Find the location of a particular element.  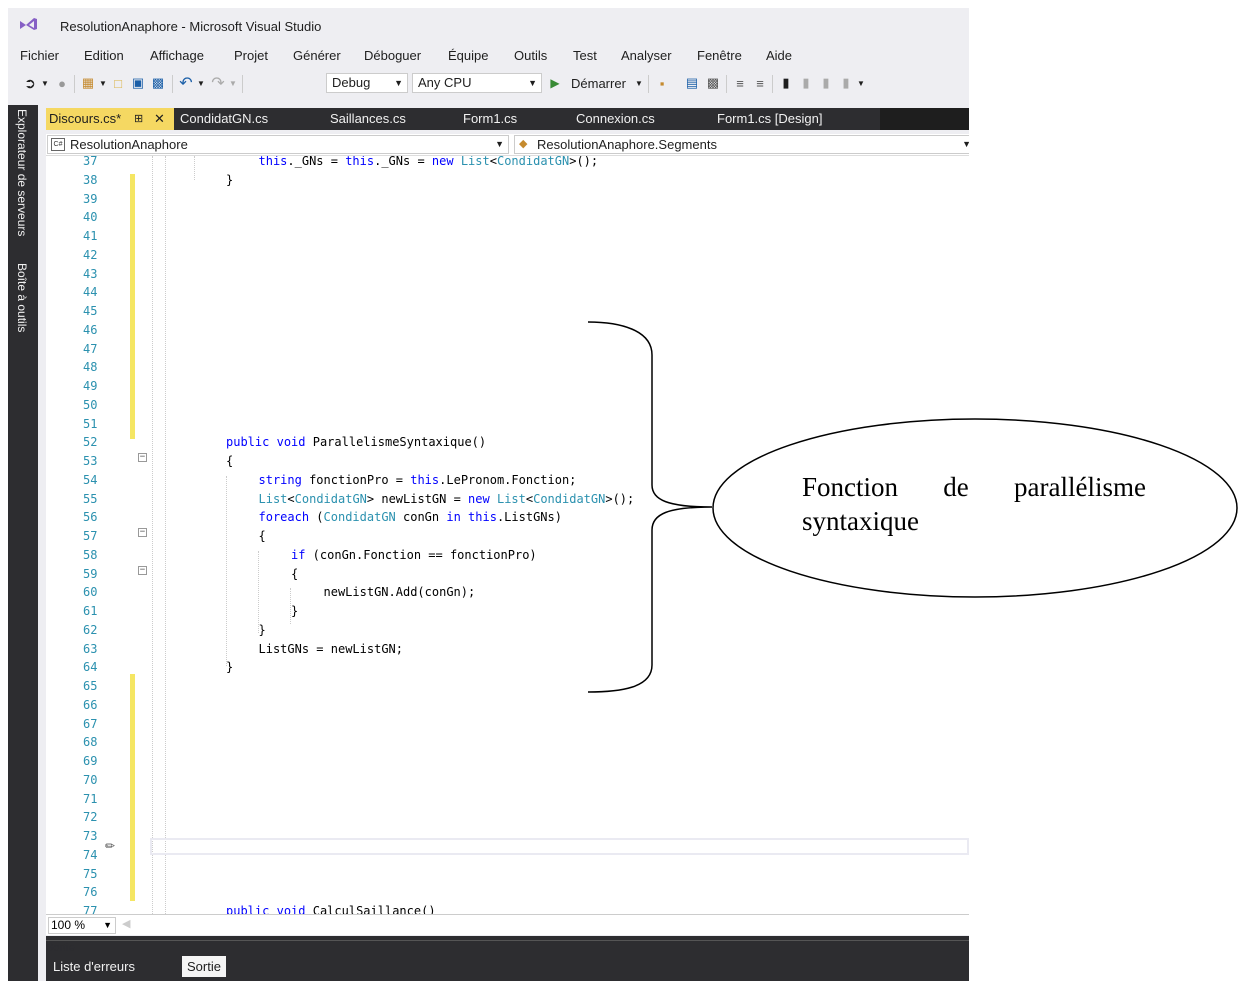

menu-projet: Projet is located at coordinates (251, 55).